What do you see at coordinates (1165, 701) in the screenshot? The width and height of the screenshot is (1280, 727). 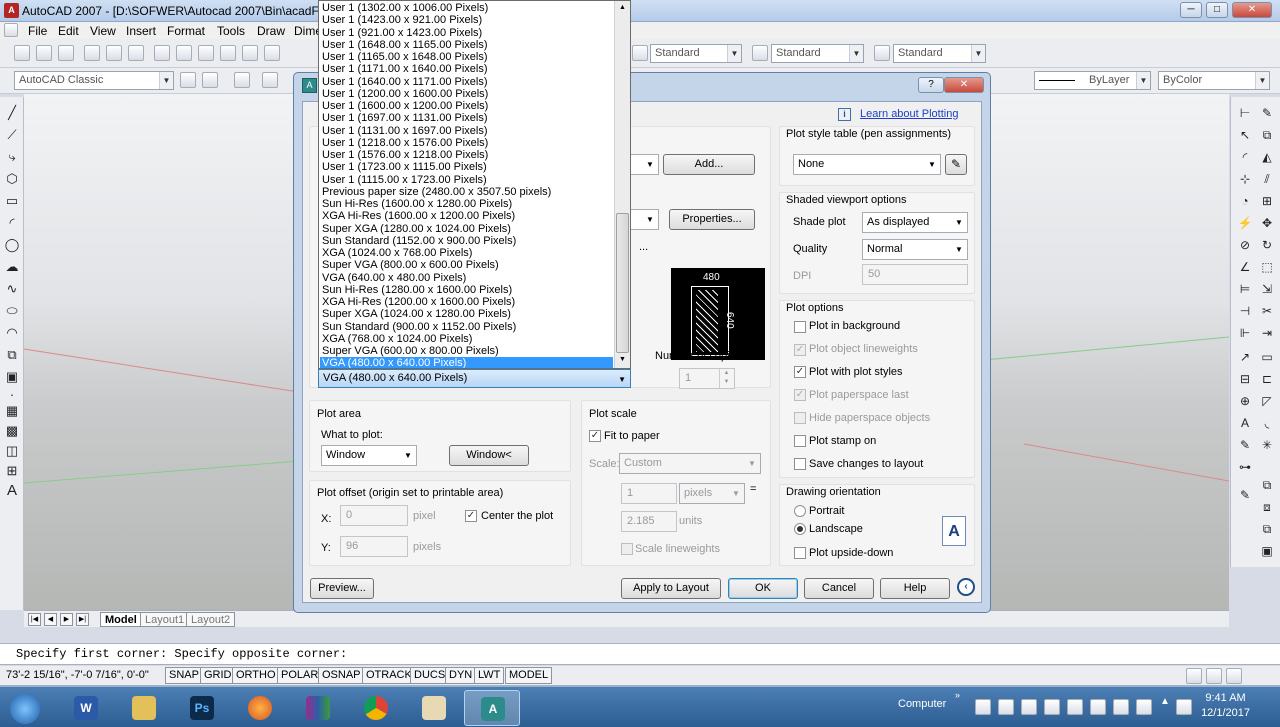 I see `show-hidden-icons: ▲` at bounding box center [1165, 701].